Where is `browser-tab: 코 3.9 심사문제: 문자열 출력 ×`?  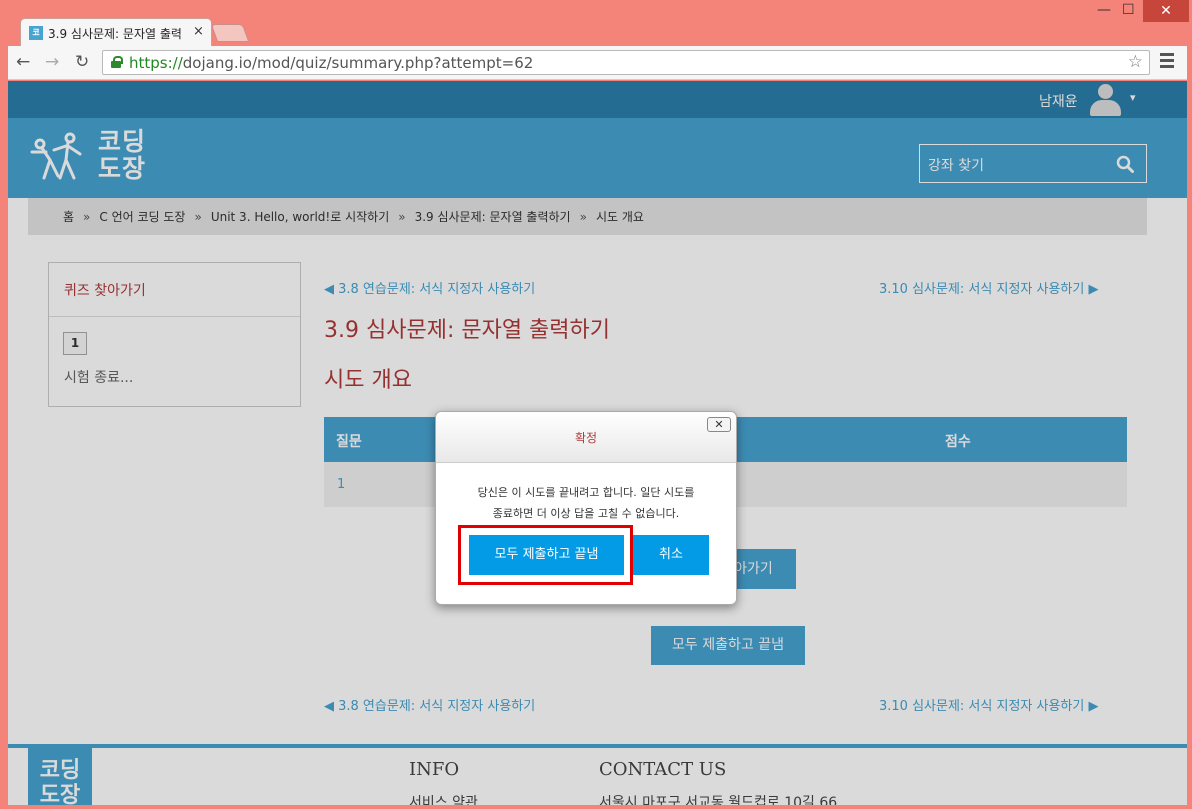
browser-tab: 코 3.9 심사문제: 문자열 출력 × is located at coordinates (116, 32).